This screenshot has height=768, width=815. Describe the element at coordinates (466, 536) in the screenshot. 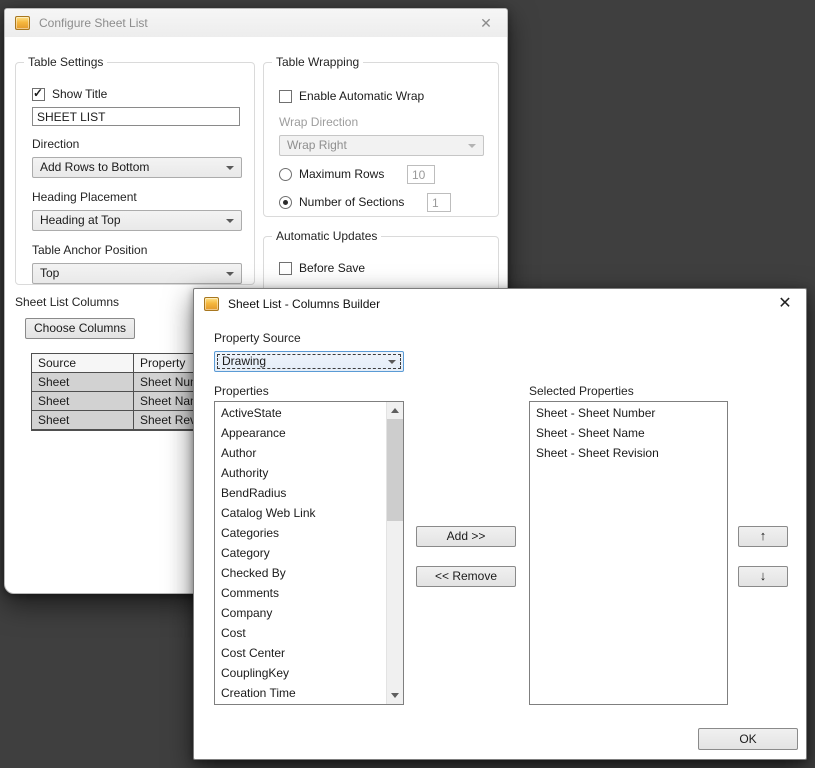

I see `add-button: Add >>` at that location.